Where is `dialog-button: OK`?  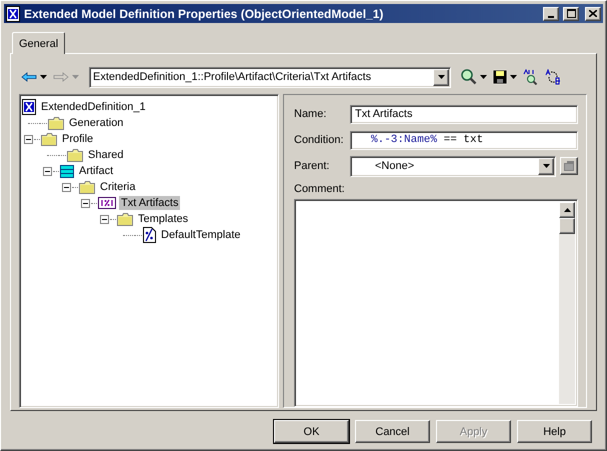
dialog-button: OK is located at coordinates (311, 431).